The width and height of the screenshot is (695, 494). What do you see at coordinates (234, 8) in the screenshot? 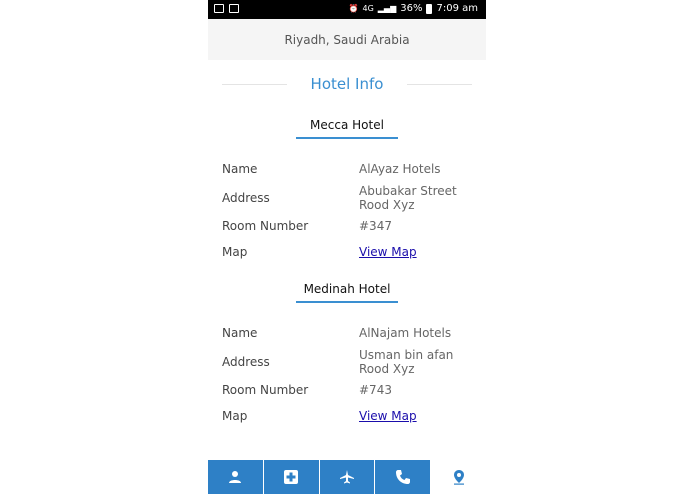
I see `message-icon` at bounding box center [234, 8].